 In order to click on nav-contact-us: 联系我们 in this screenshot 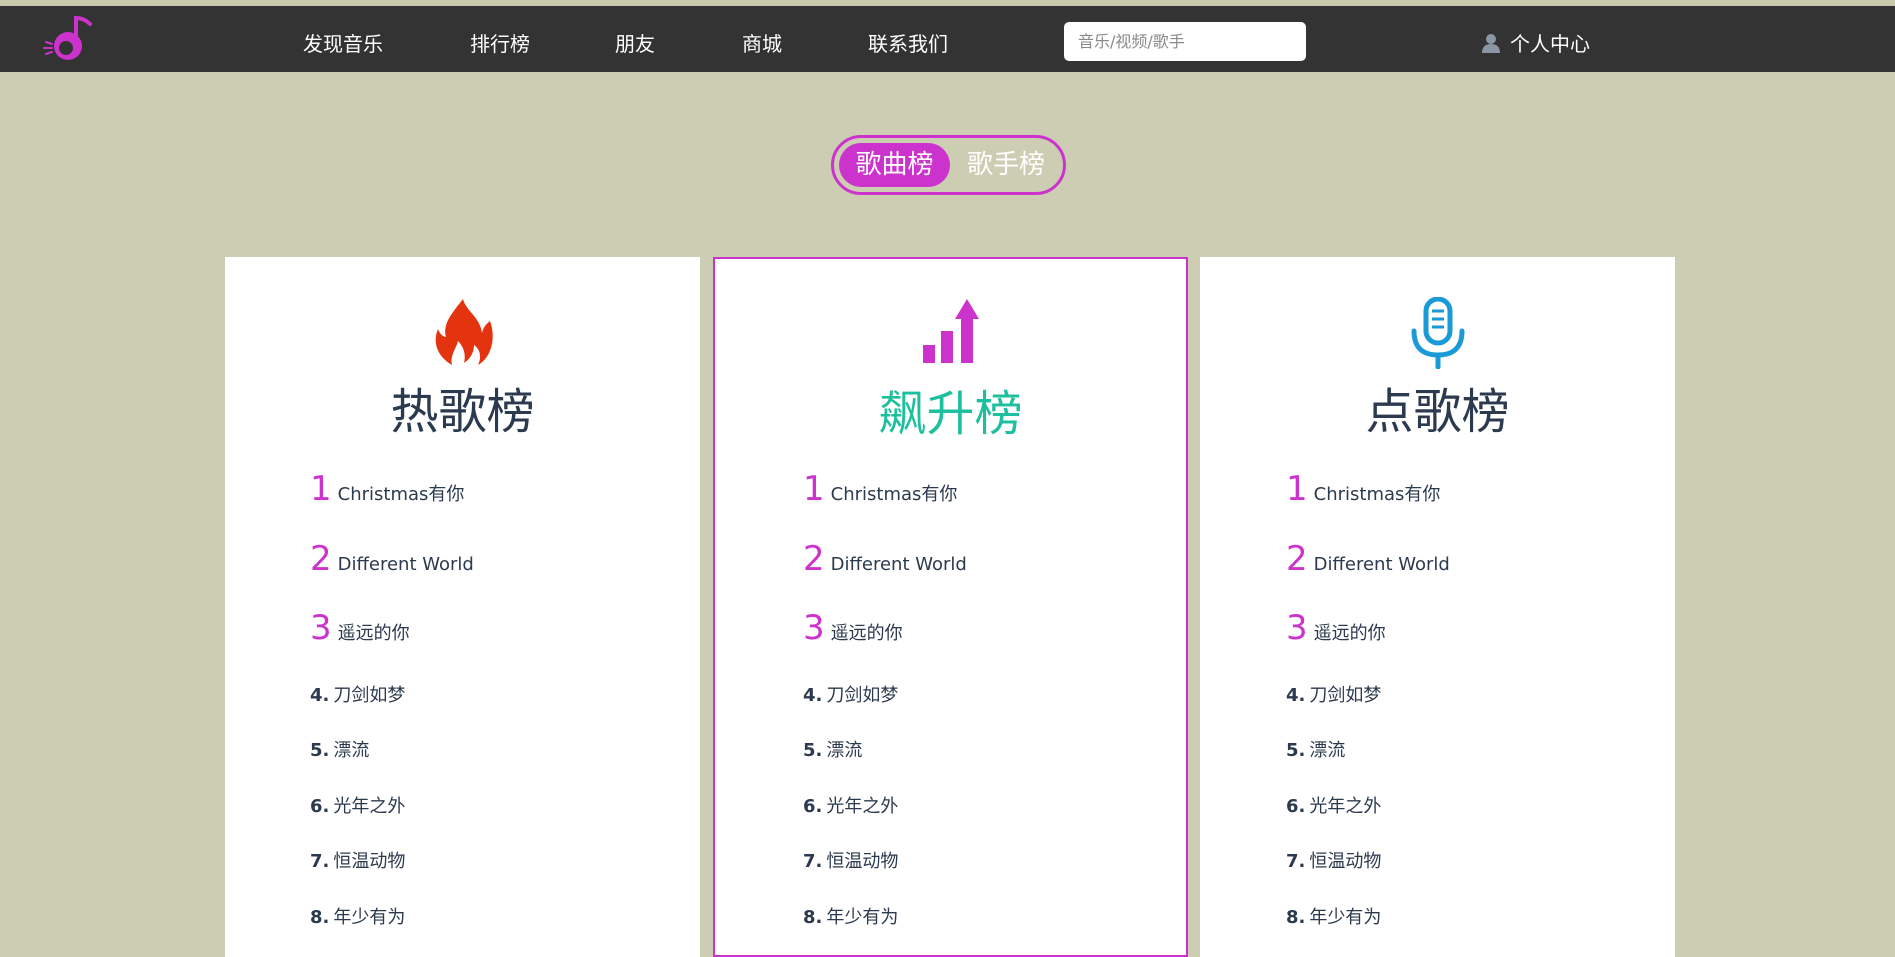, I will do `click(908, 42)`.